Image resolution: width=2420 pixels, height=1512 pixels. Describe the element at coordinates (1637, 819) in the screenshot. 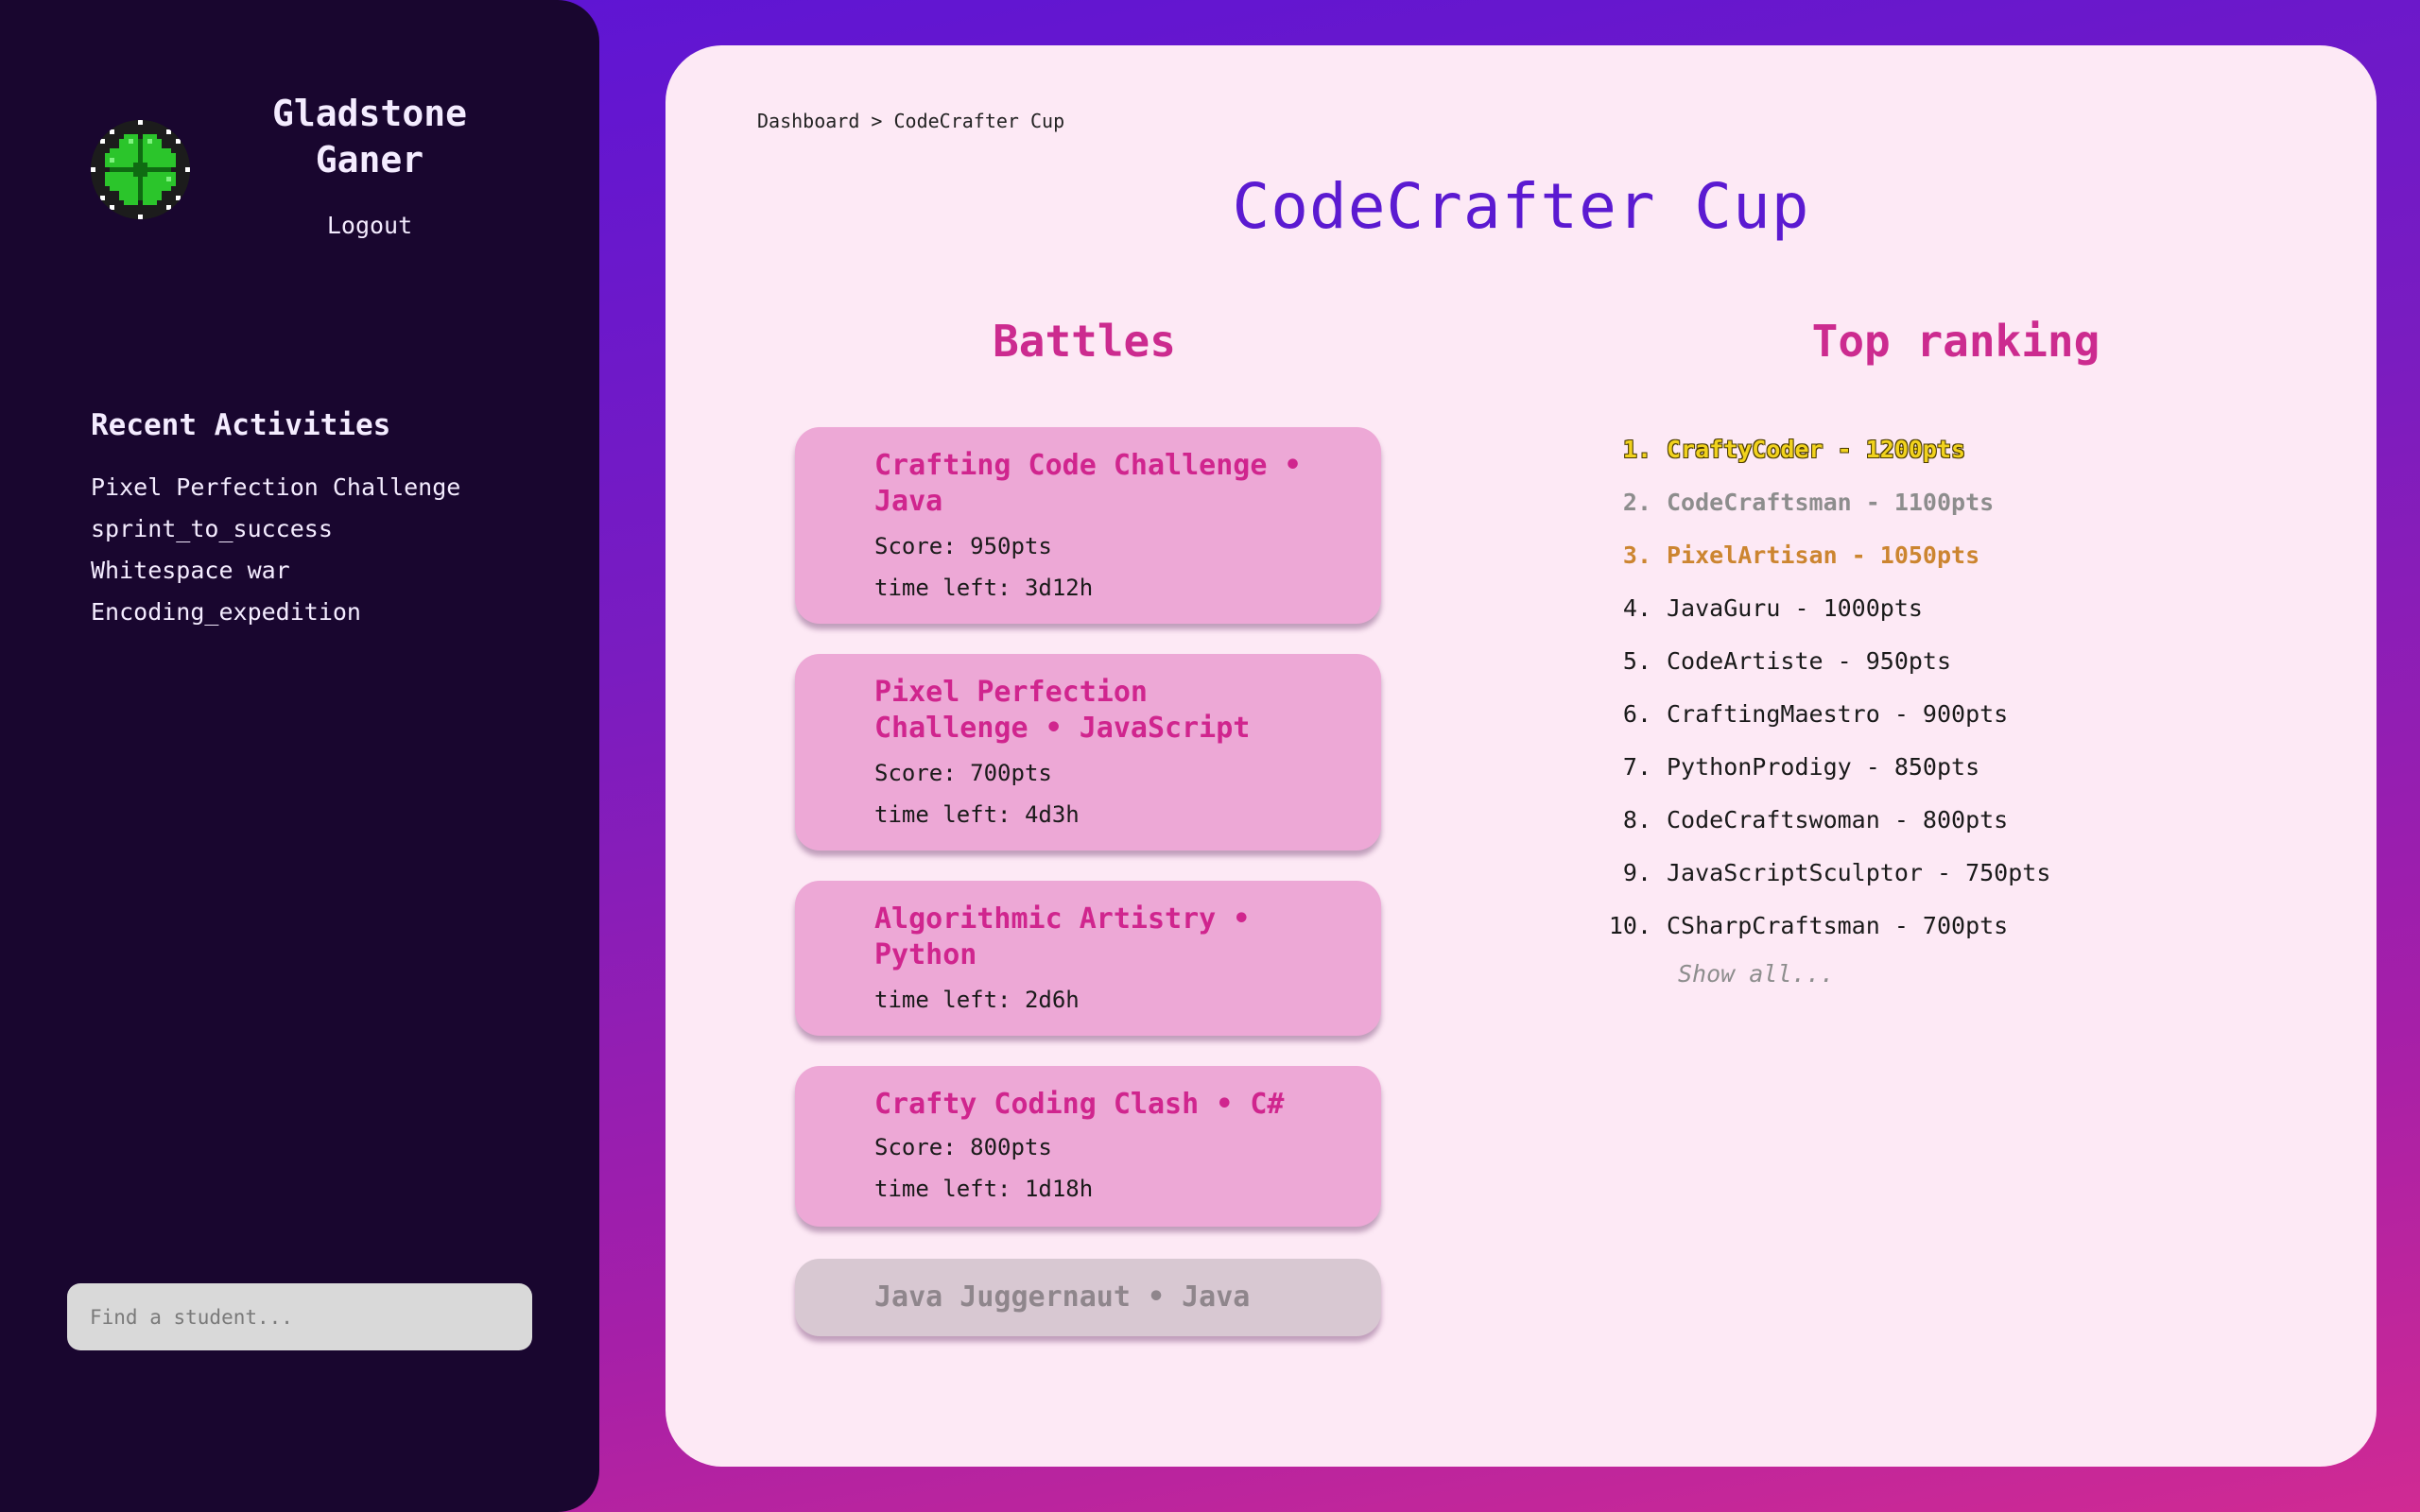

I see `rank-number: 8.` at that location.